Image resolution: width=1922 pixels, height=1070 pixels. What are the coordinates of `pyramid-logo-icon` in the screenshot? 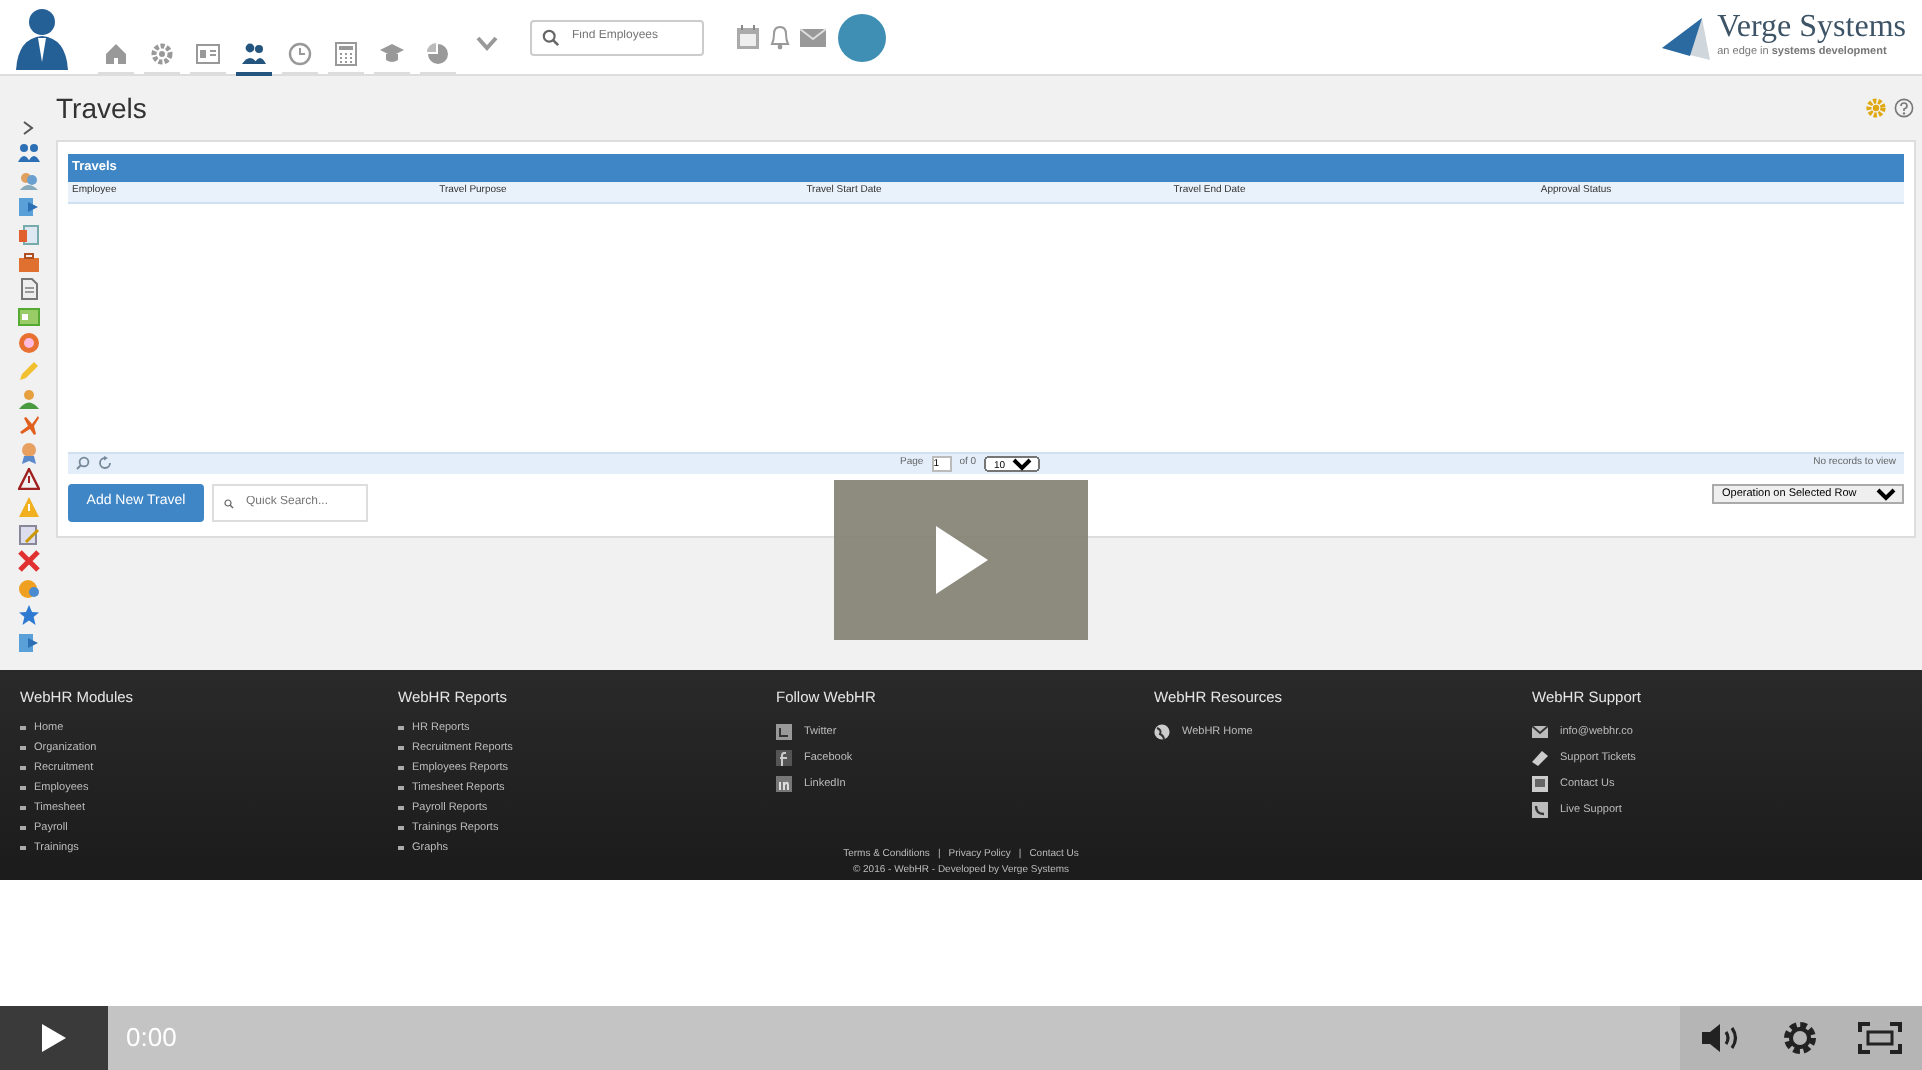 It's located at (1685, 37).